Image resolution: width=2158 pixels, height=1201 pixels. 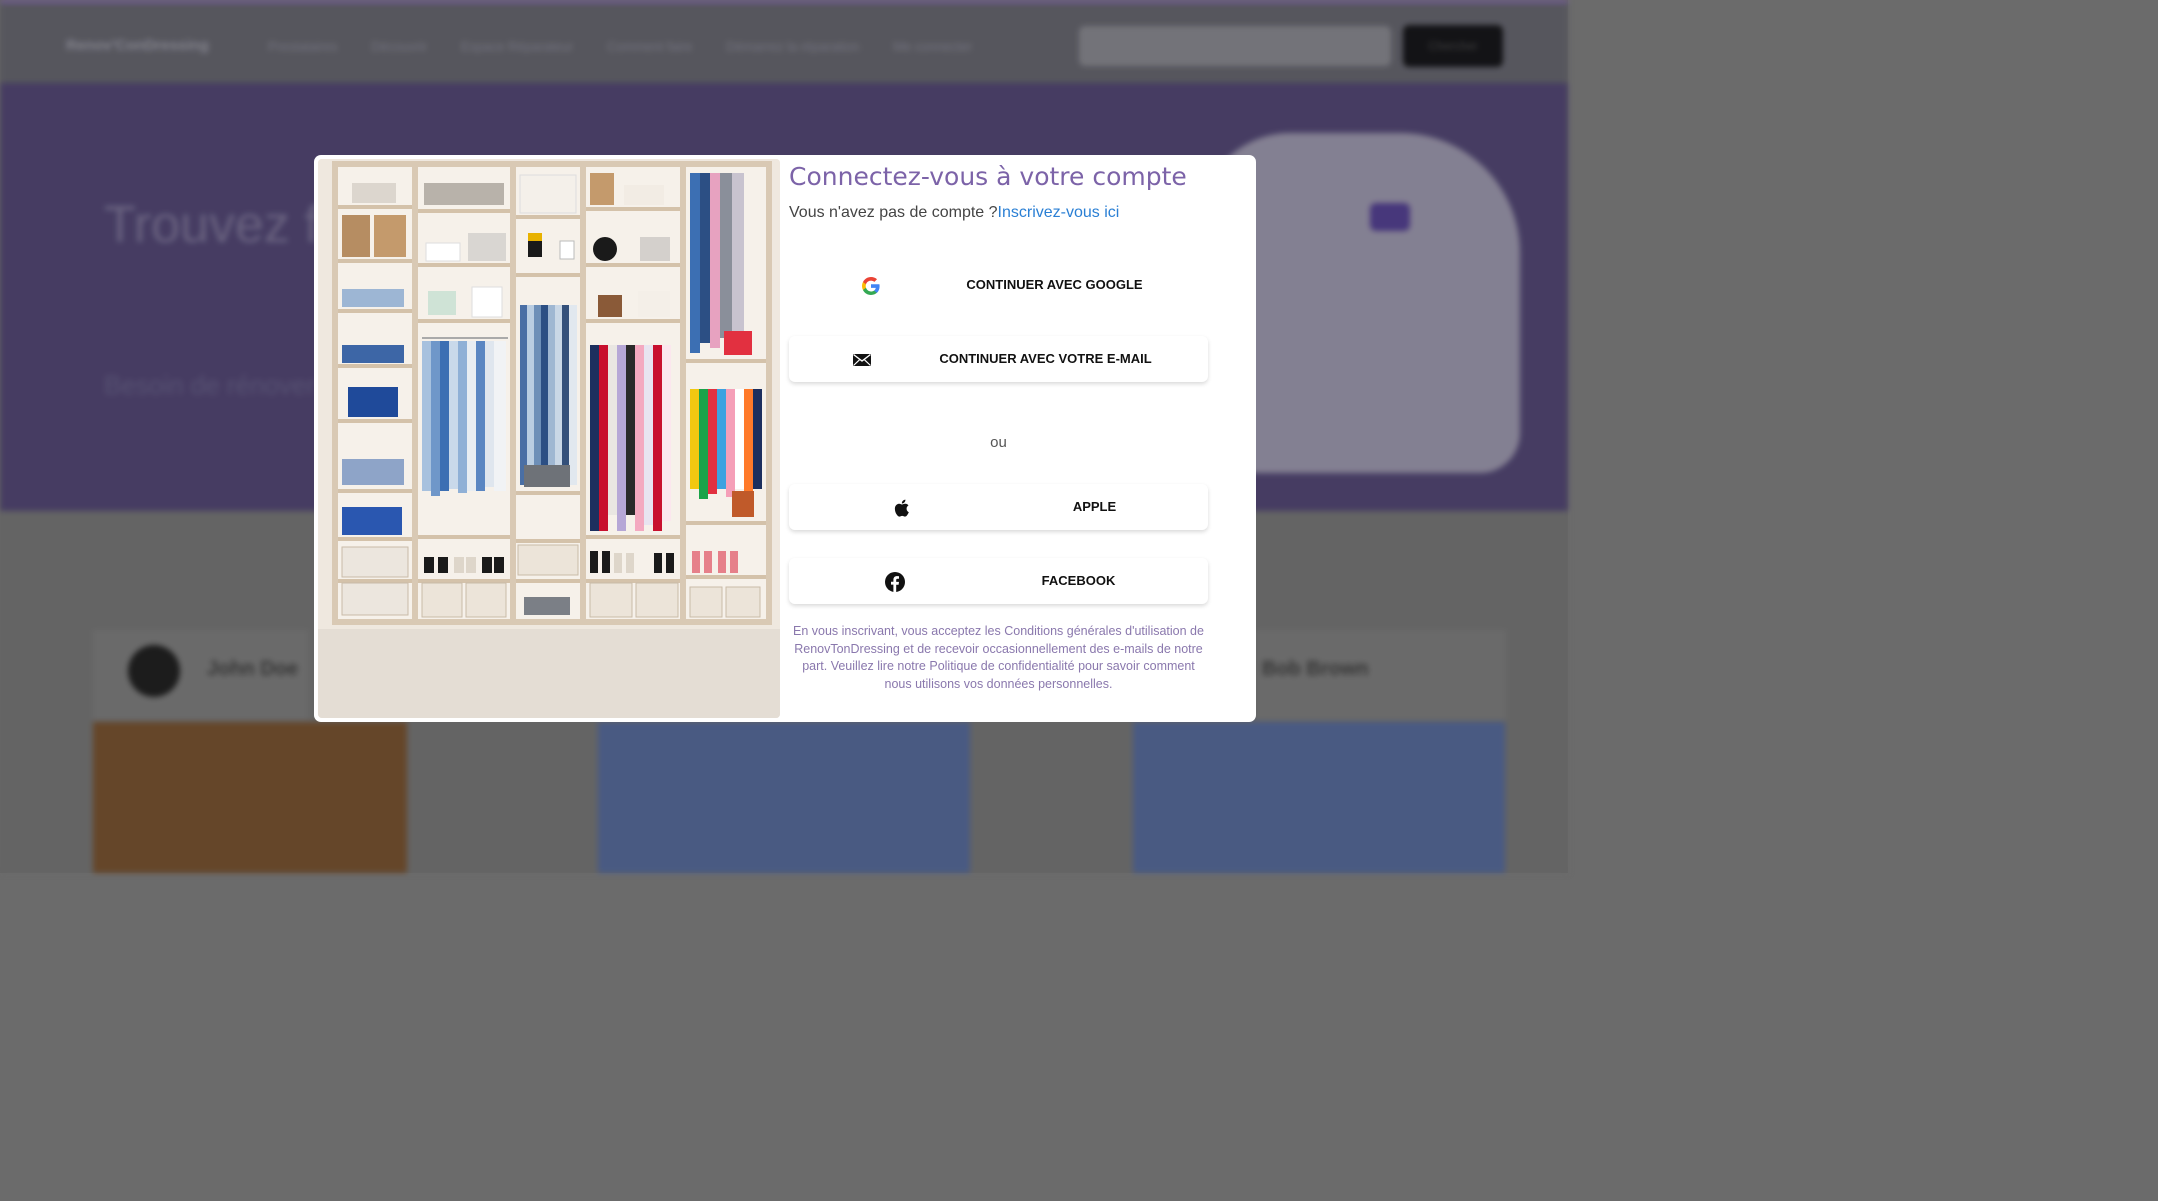 What do you see at coordinates (998, 507) in the screenshot?
I see `apple-login-button: APPLE` at bounding box center [998, 507].